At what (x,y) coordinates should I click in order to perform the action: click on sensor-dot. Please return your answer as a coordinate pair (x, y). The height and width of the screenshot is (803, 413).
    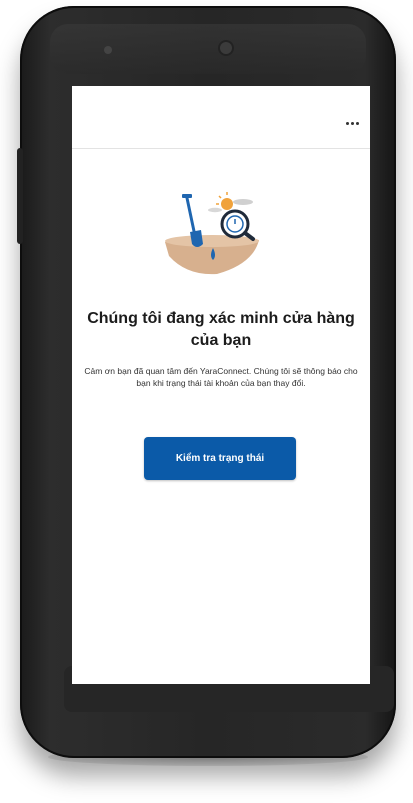
    Looking at the image, I should click on (108, 50).